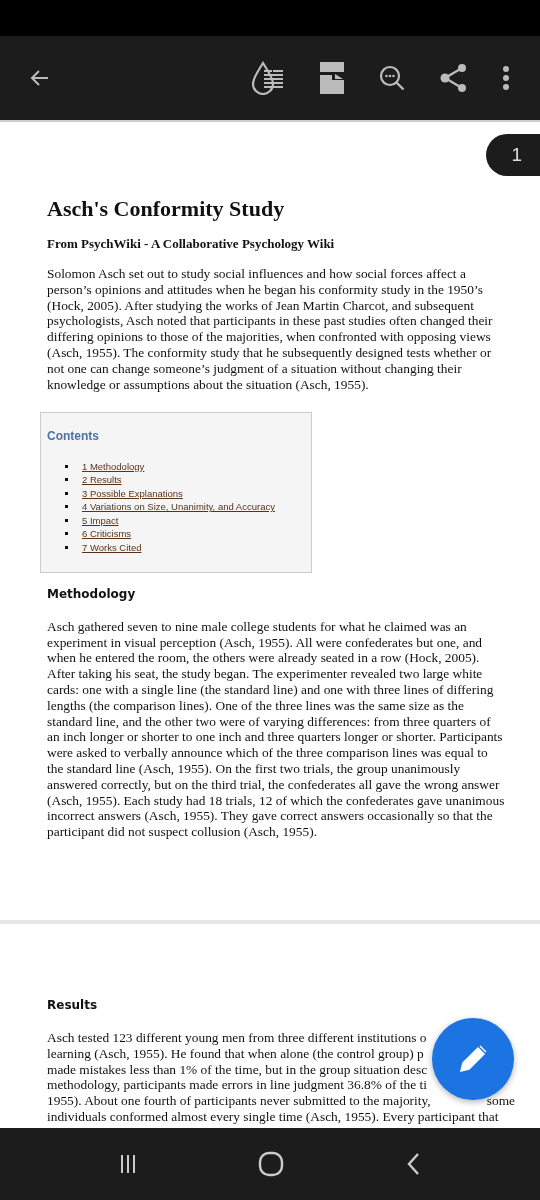 The width and height of the screenshot is (540, 1200). I want to click on back-icon, so click(412, 1164).